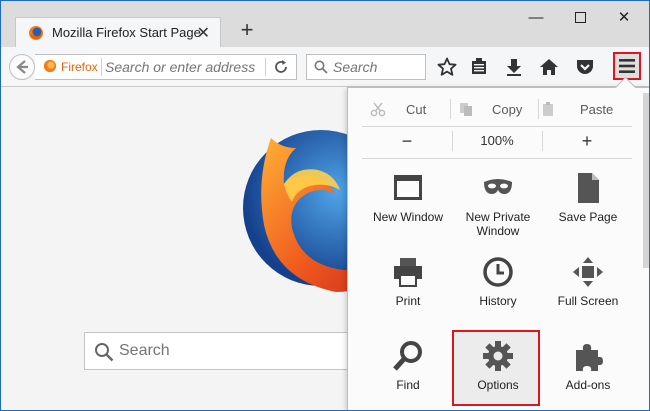 The image size is (650, 411). I want to click on puzzle-icon, so click(589, 357).